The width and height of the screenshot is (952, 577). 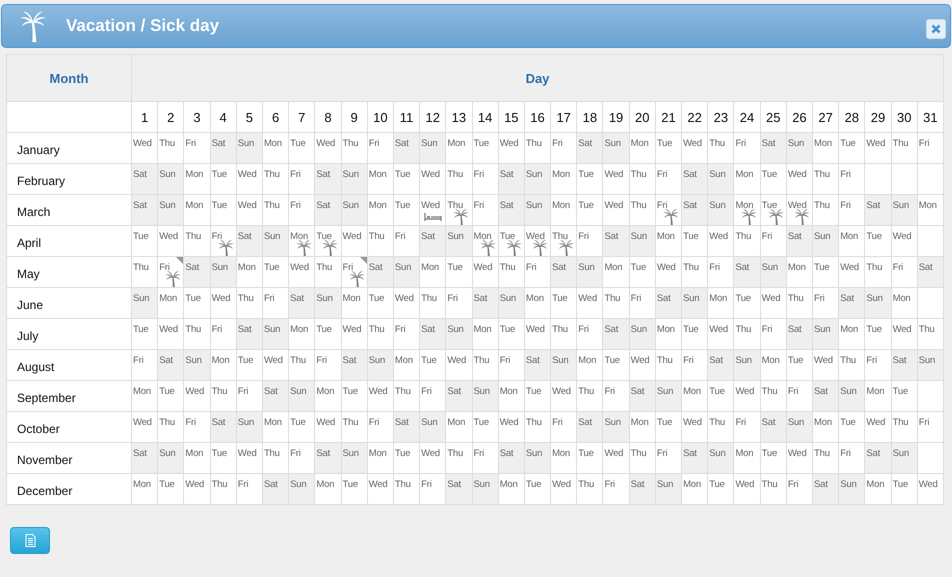 What do you see at coordinates (936, 29) in the screenshot?
I see `close-button` at bounding box center [936, 29].